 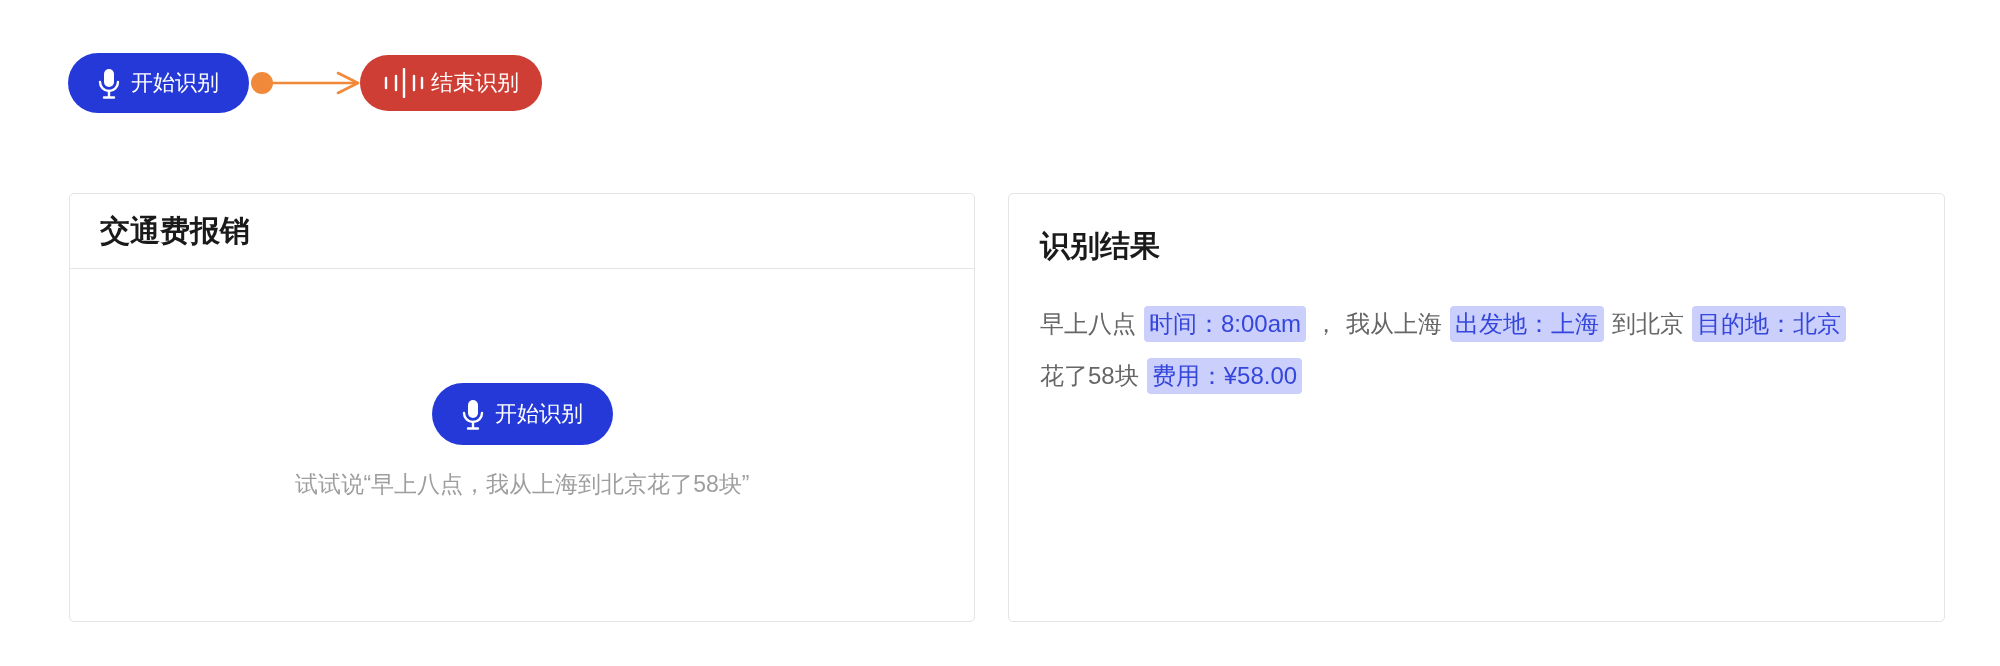 I want to click on entity-tag: 时间：8:00am, so click(x=1225, y=324).